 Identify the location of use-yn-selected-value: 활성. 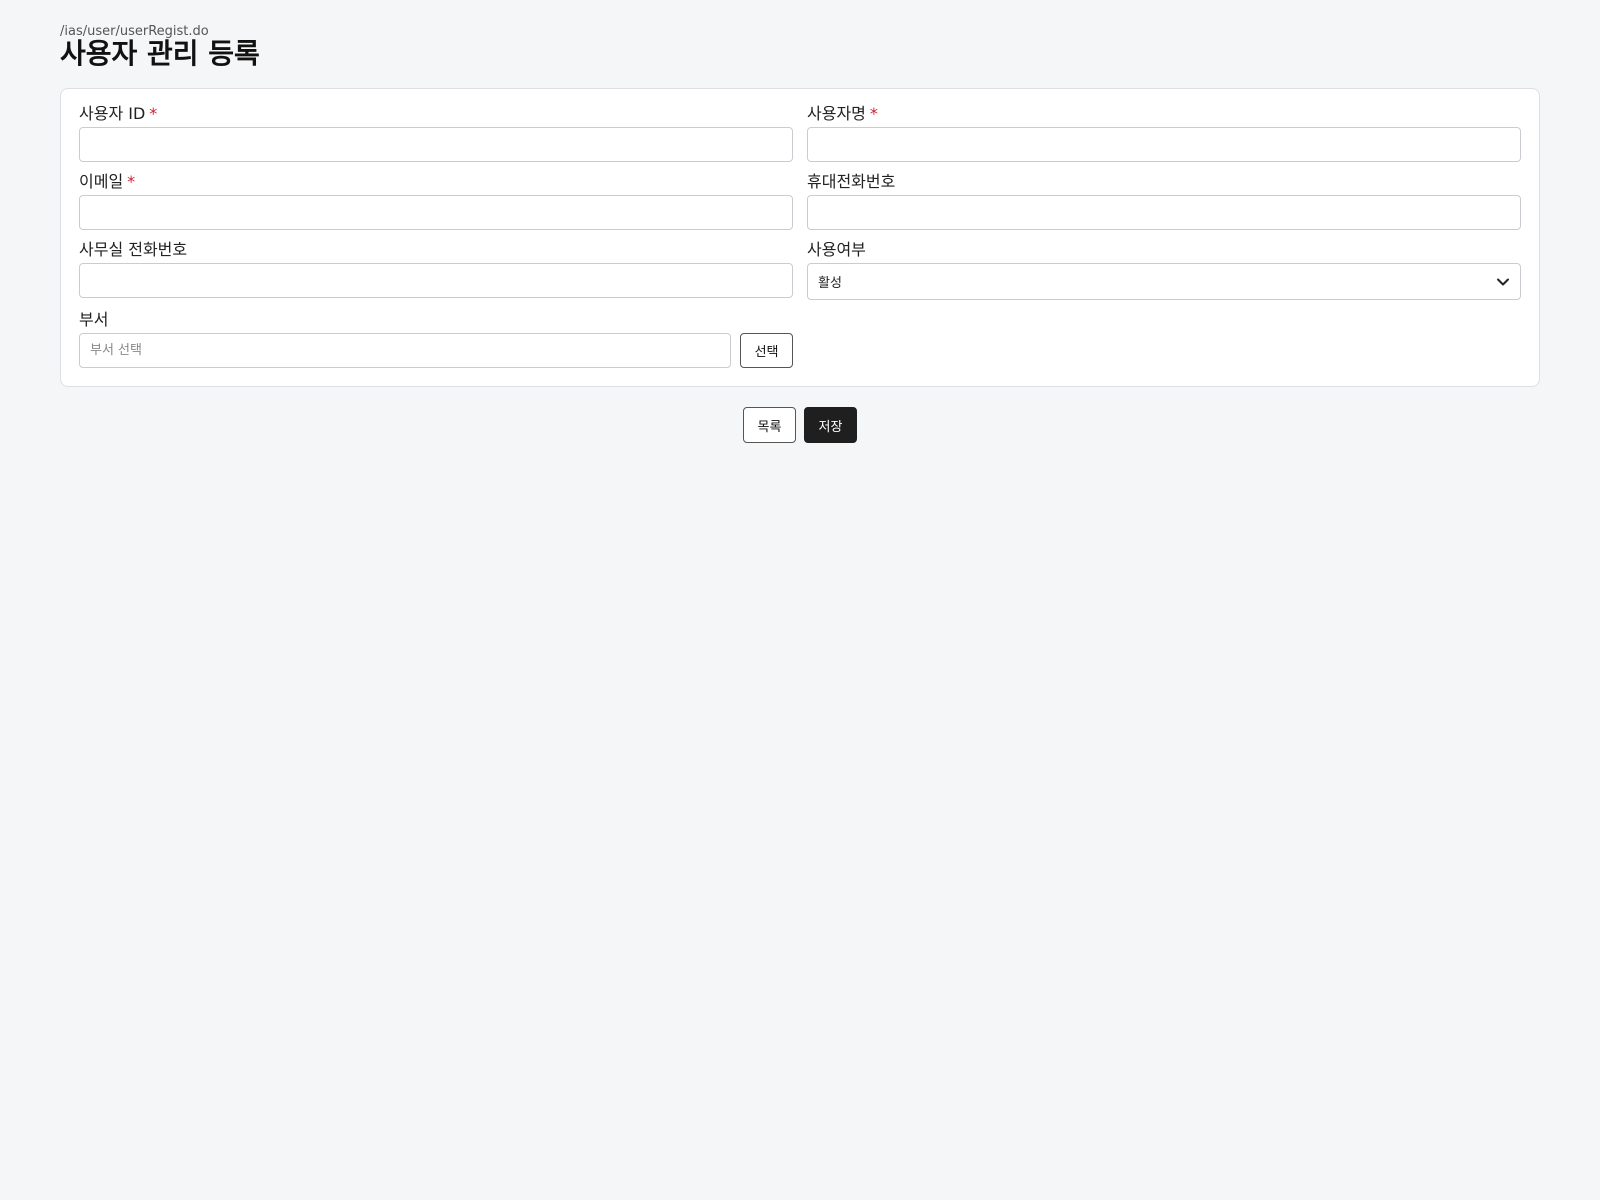
(830, 283).